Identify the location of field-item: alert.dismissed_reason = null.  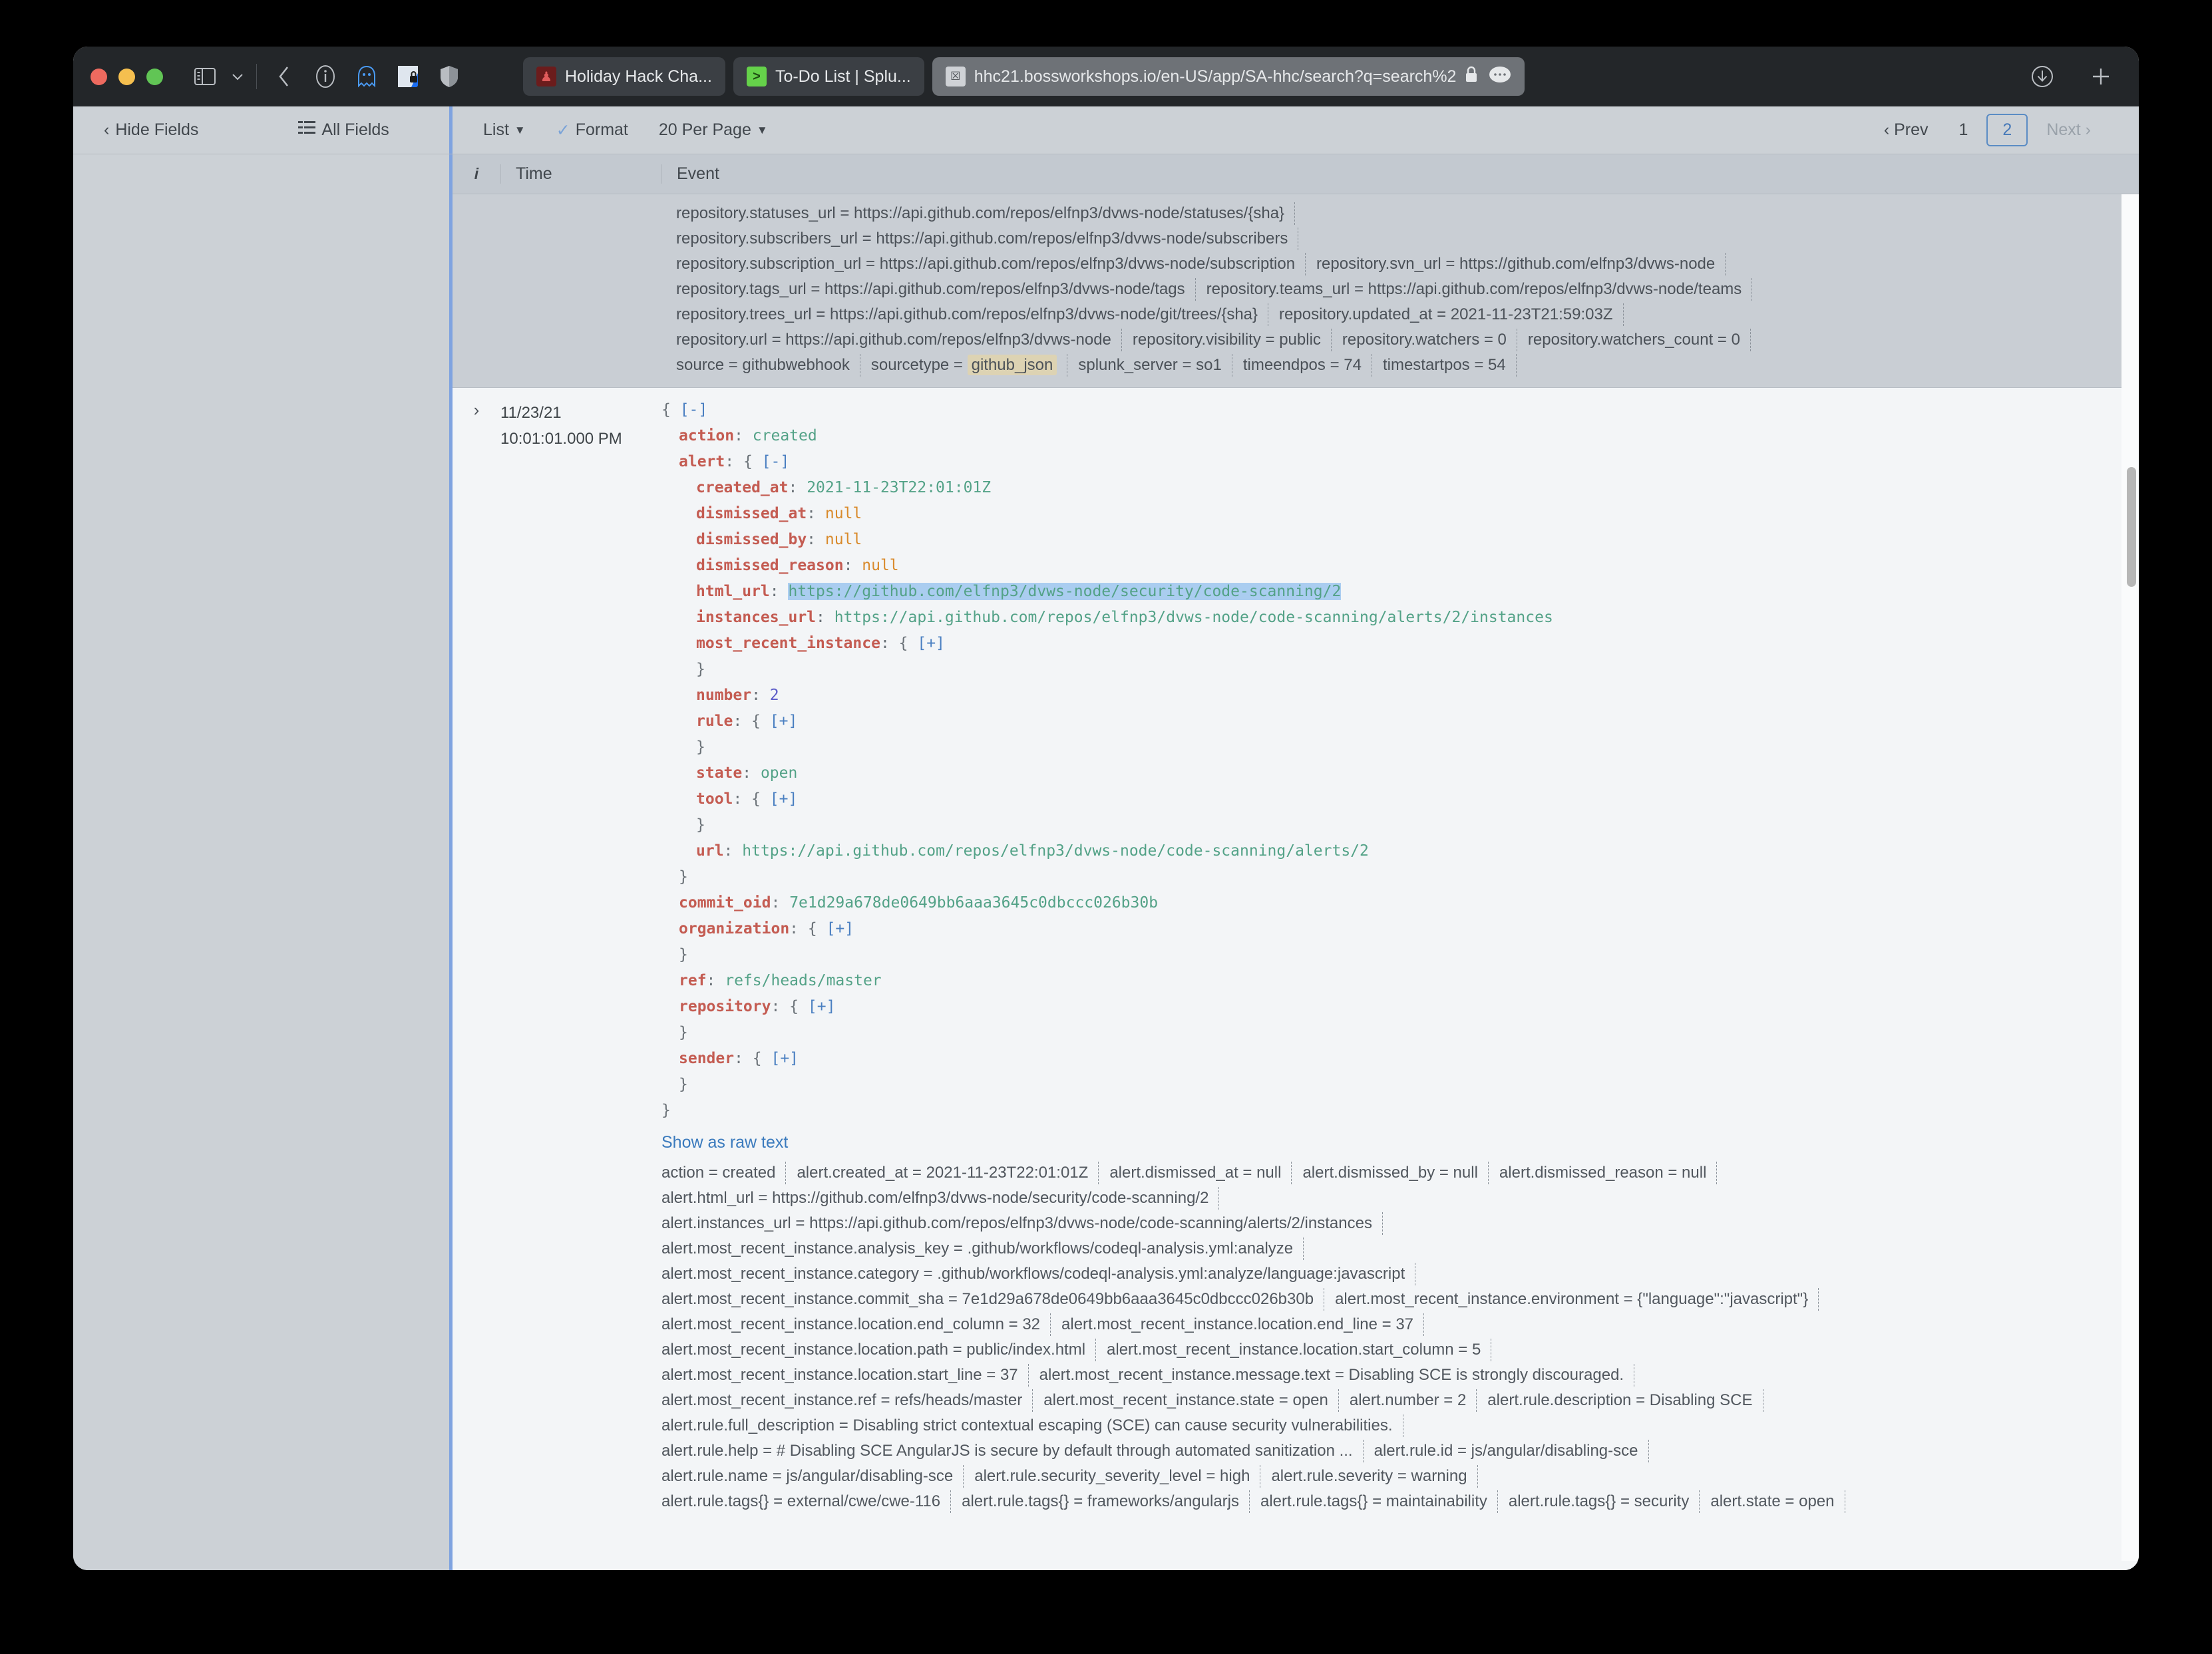
(1608, 1173).